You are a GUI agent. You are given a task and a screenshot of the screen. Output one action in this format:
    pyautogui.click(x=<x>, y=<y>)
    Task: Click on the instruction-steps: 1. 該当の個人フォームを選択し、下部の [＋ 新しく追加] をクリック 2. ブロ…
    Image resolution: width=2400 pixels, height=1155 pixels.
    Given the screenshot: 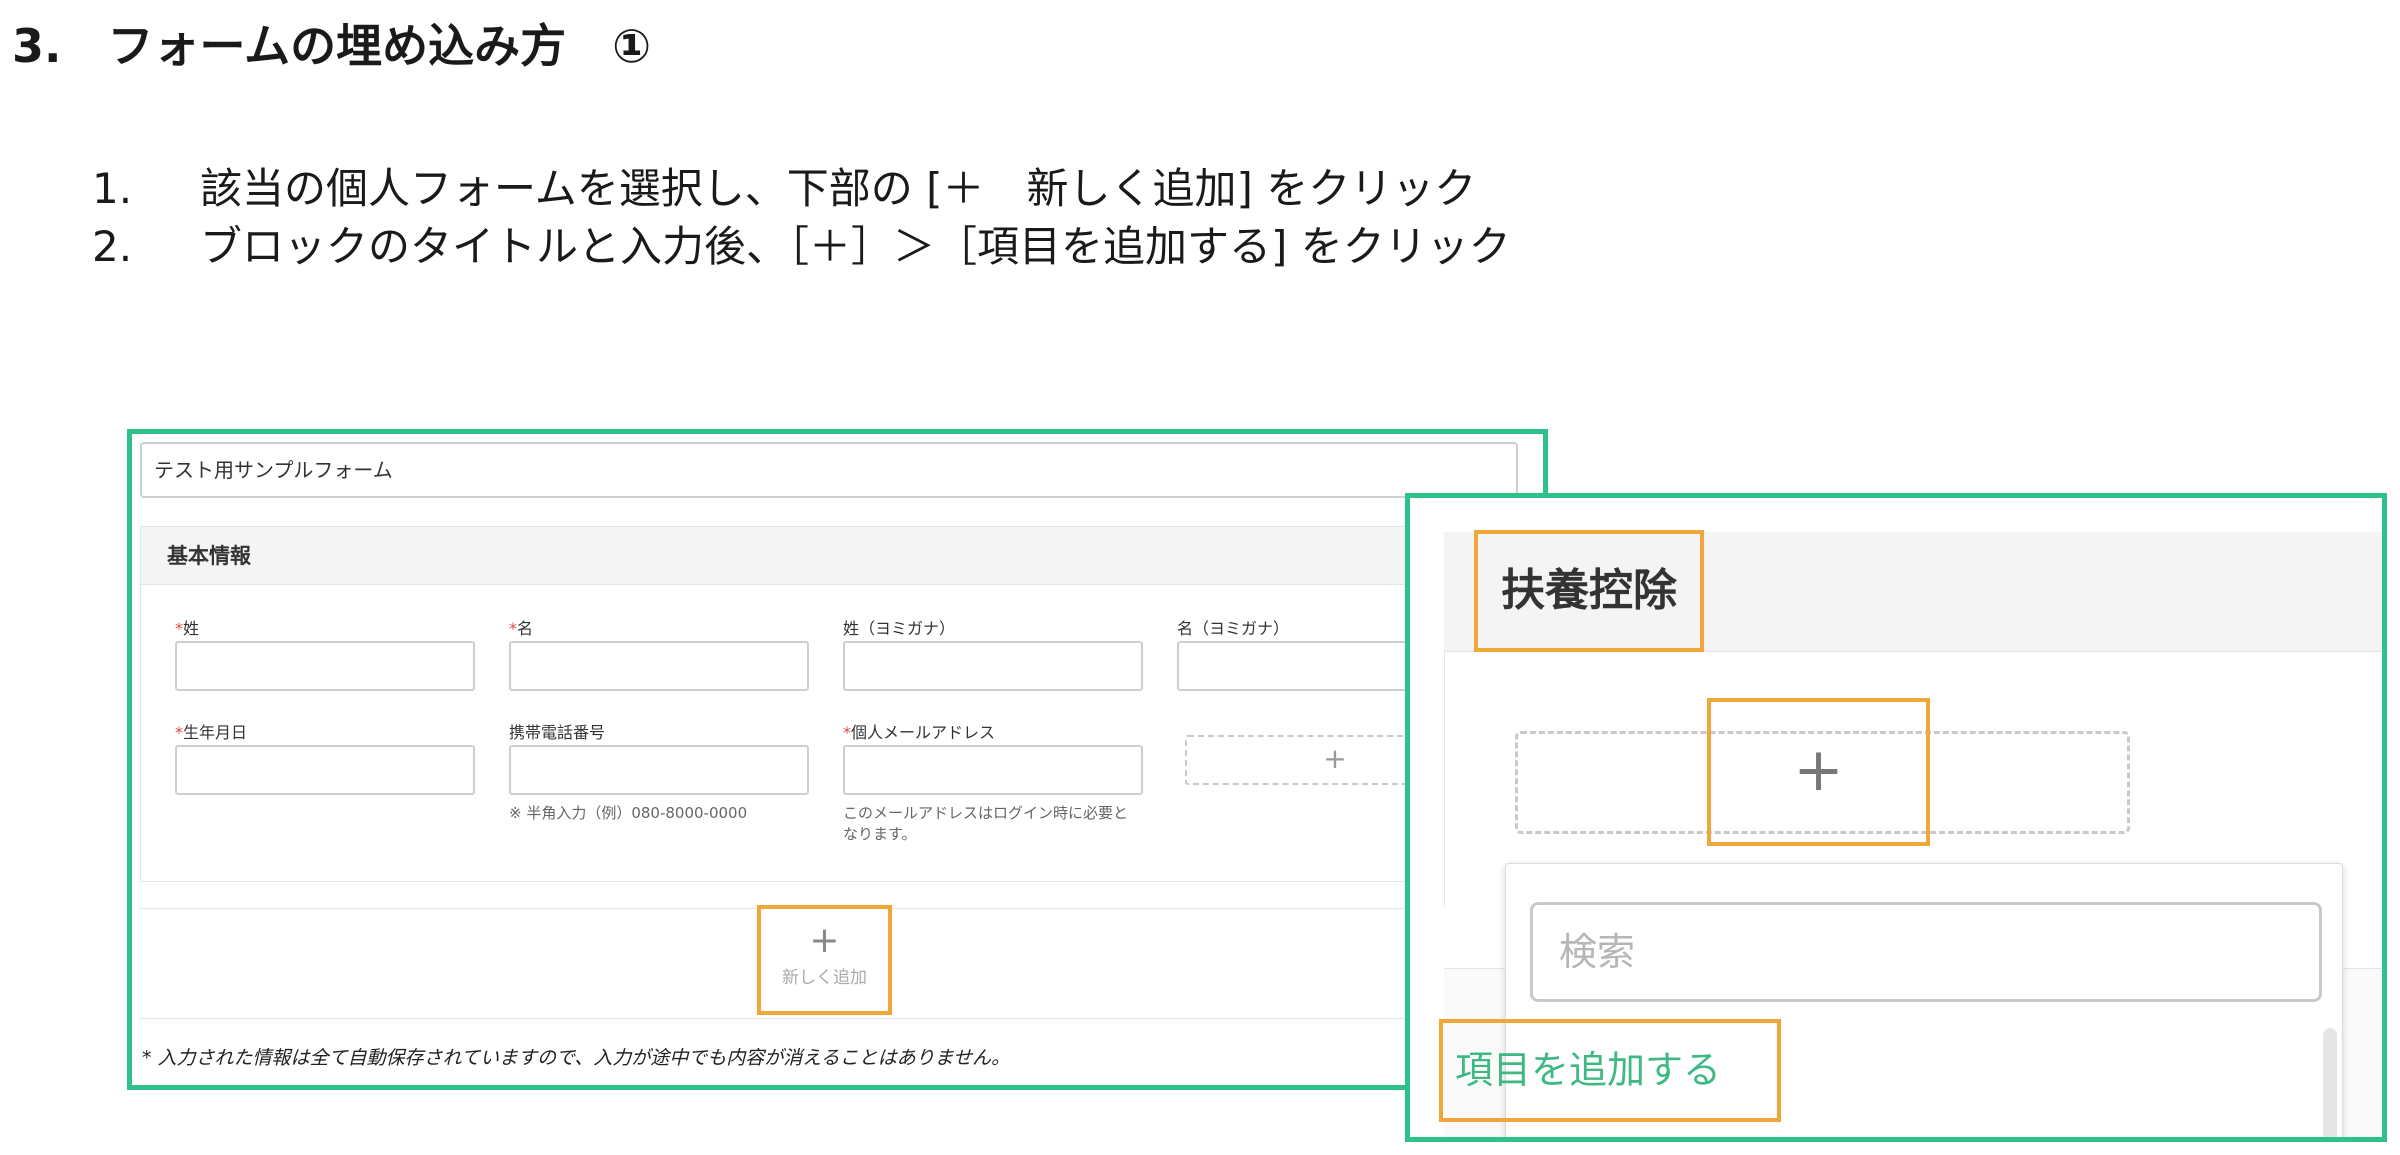 What is the action you would take?
    pyautogui.click(x=801, y=218)
    